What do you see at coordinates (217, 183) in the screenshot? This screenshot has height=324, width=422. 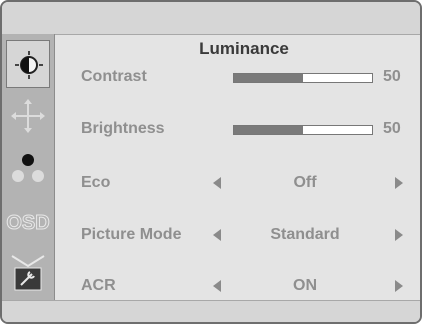 I see `eco-left-arrow-icon` at bounding box center [217, 183].